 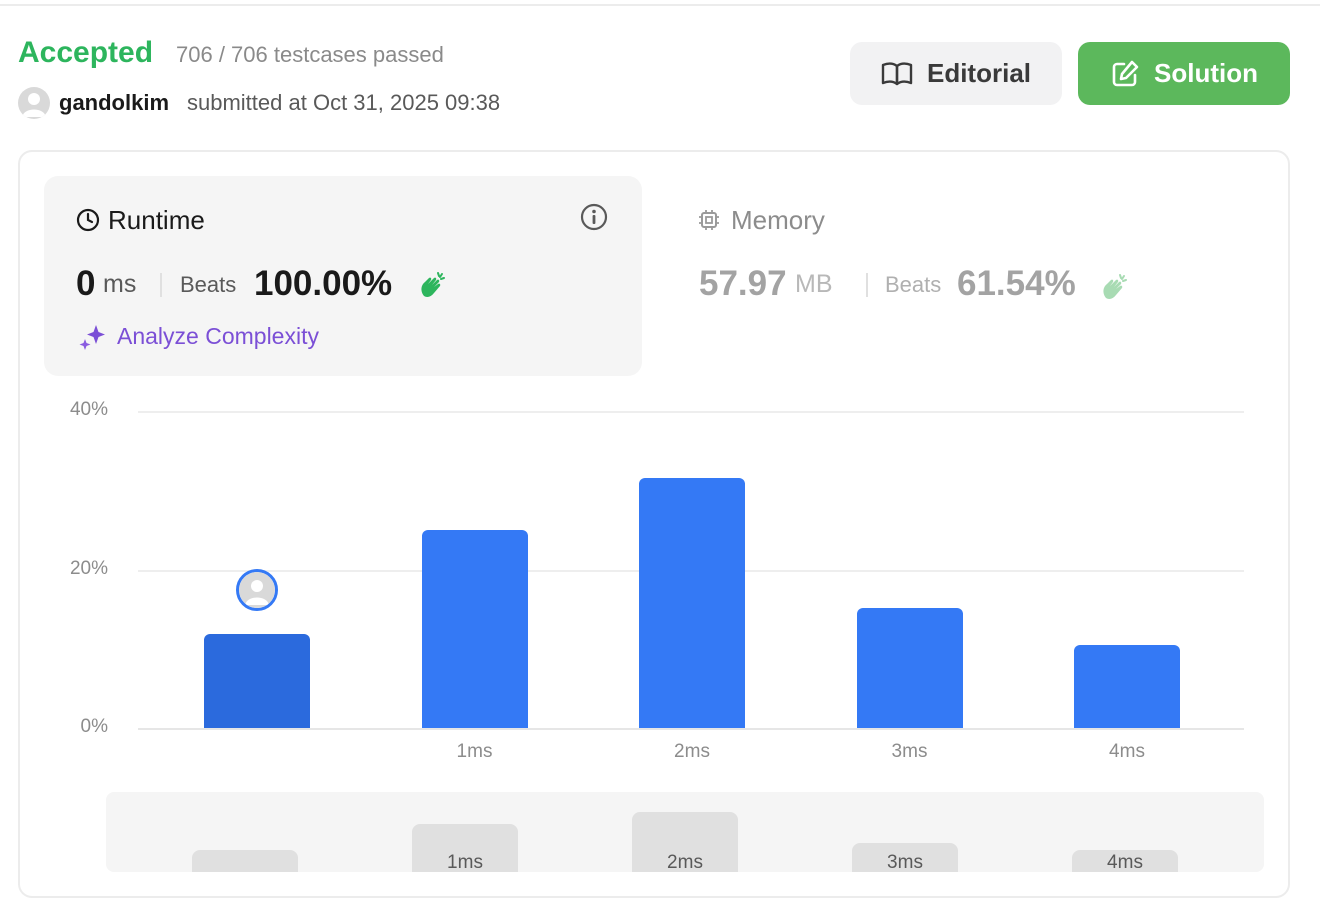 I want to click on x-tick-label: 3ms, so click(x=909, y=751).